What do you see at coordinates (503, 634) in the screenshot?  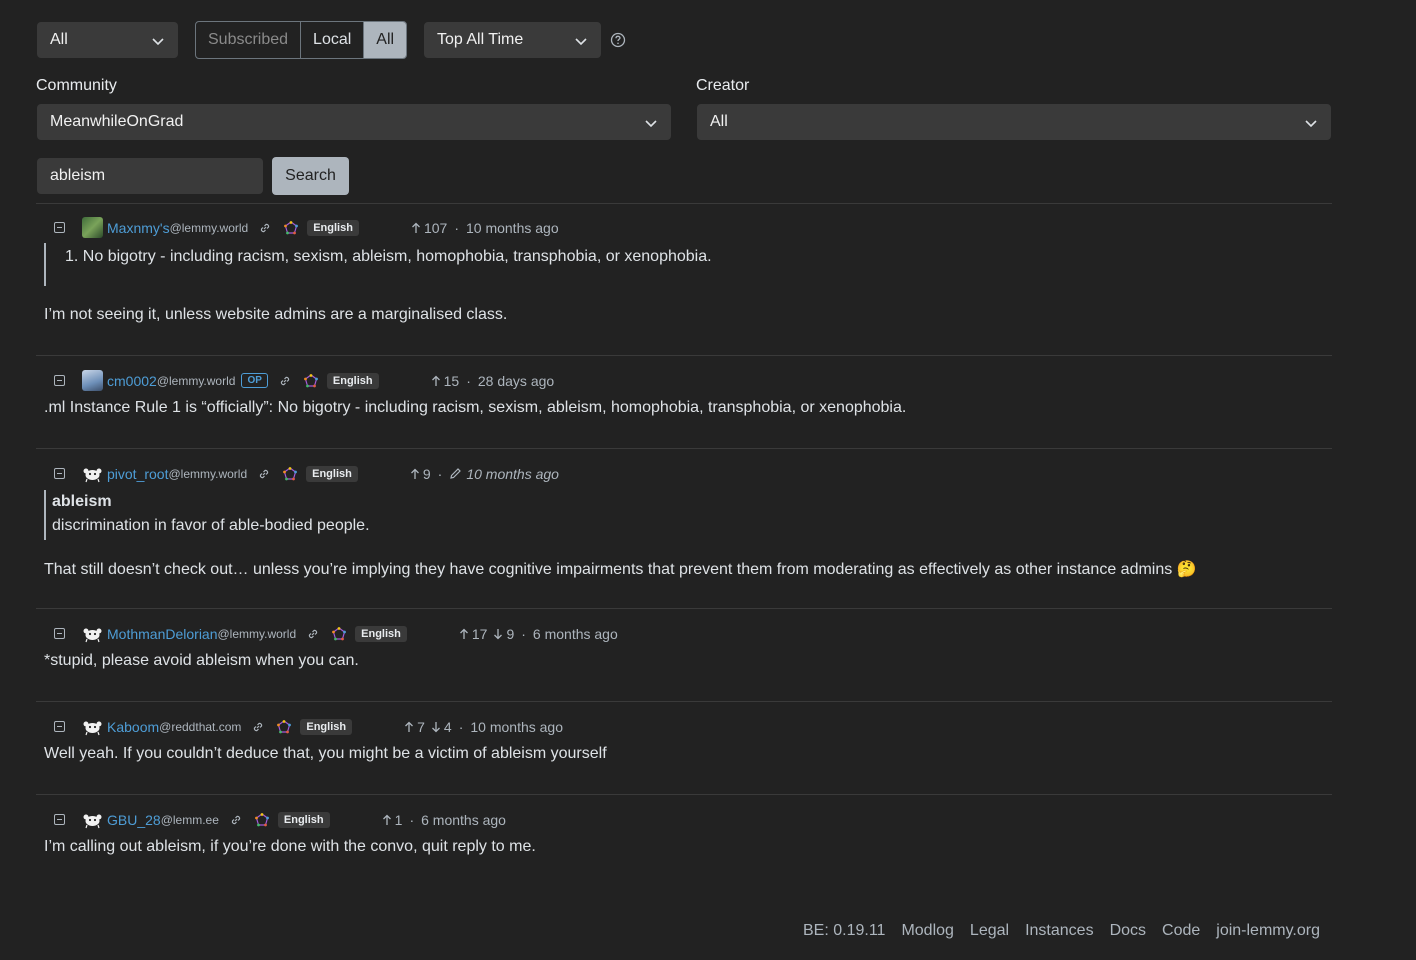 I see `downvote-count: 9` at bounding box center [503, 634].